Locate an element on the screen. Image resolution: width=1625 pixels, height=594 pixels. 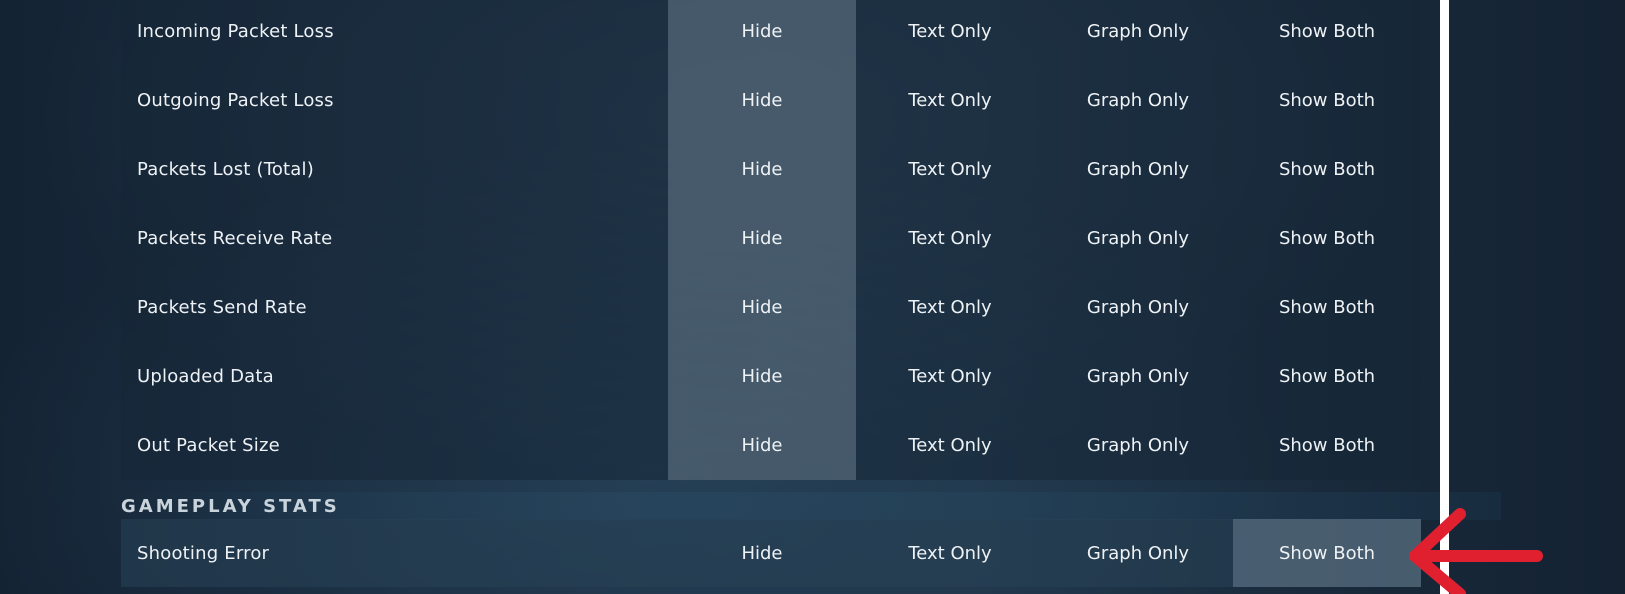
scrollbar is located at coordinates (1444, 297).